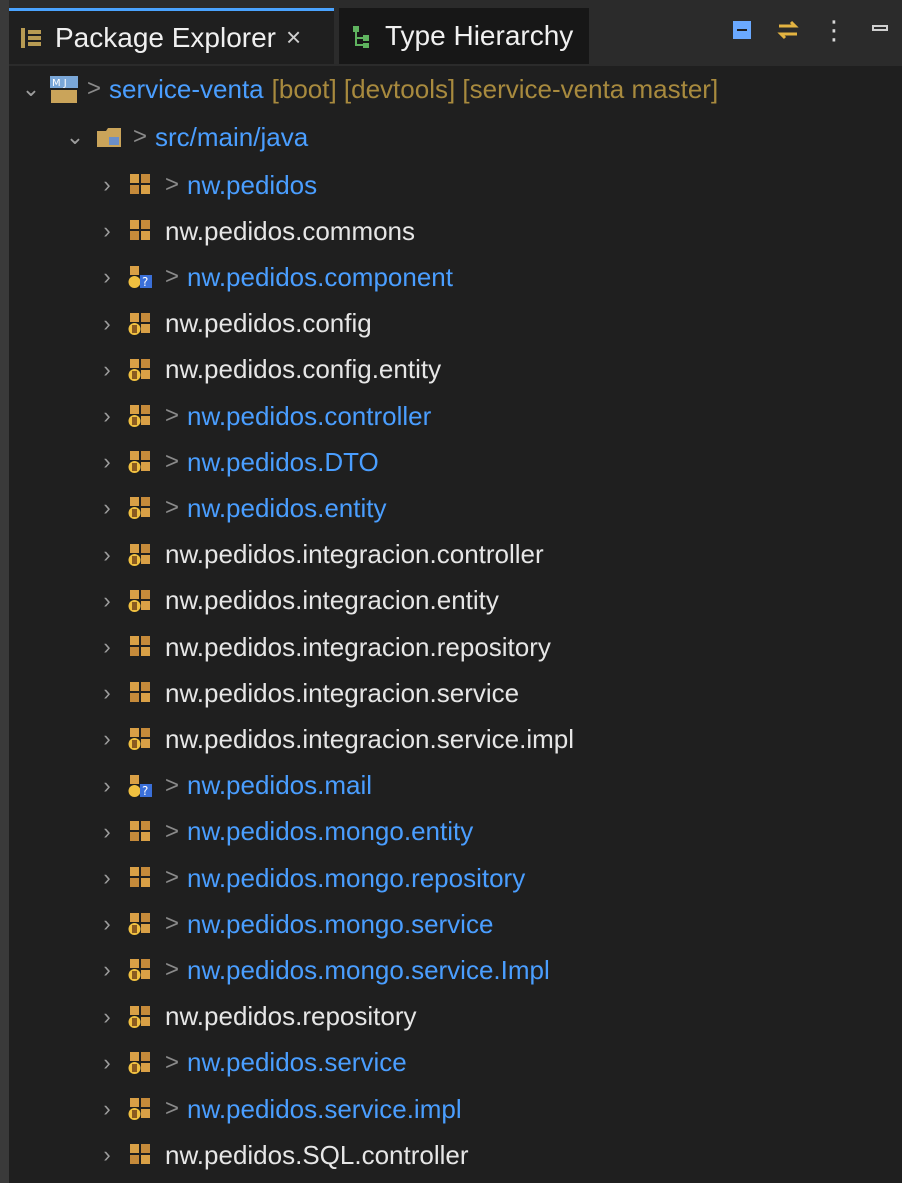  I want to click on tree-row-package: › nw.pedidos.commons, so click(455, 231).